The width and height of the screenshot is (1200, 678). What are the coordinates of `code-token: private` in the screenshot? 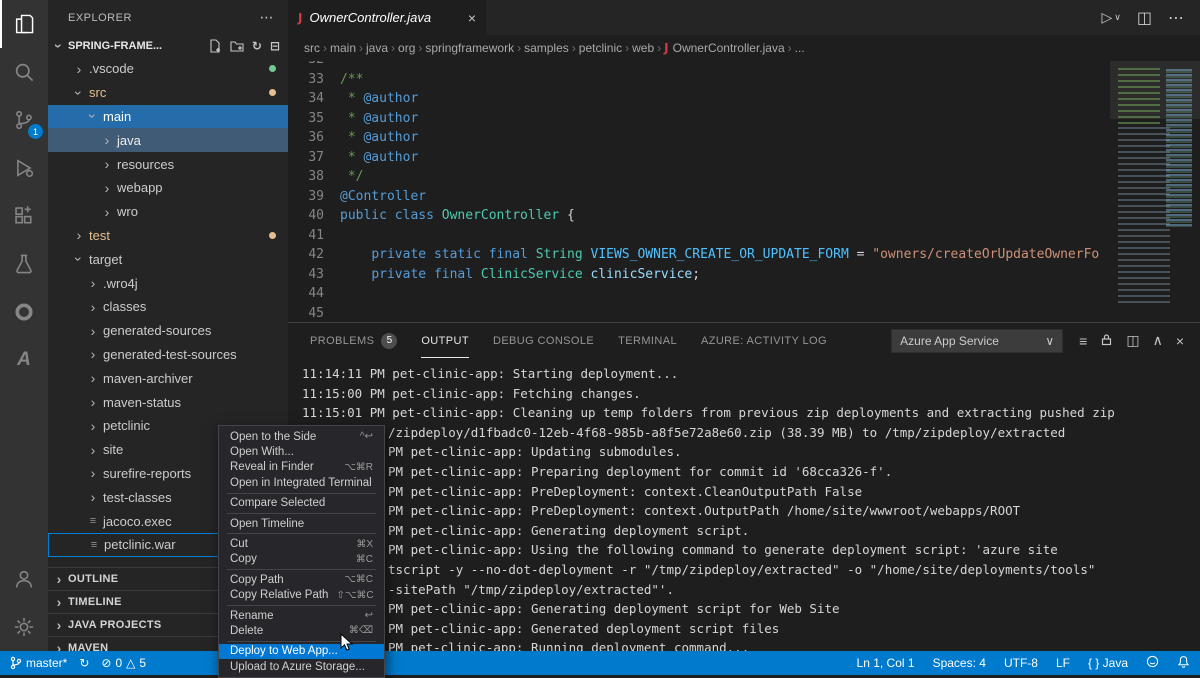 It's located at (398, 254).